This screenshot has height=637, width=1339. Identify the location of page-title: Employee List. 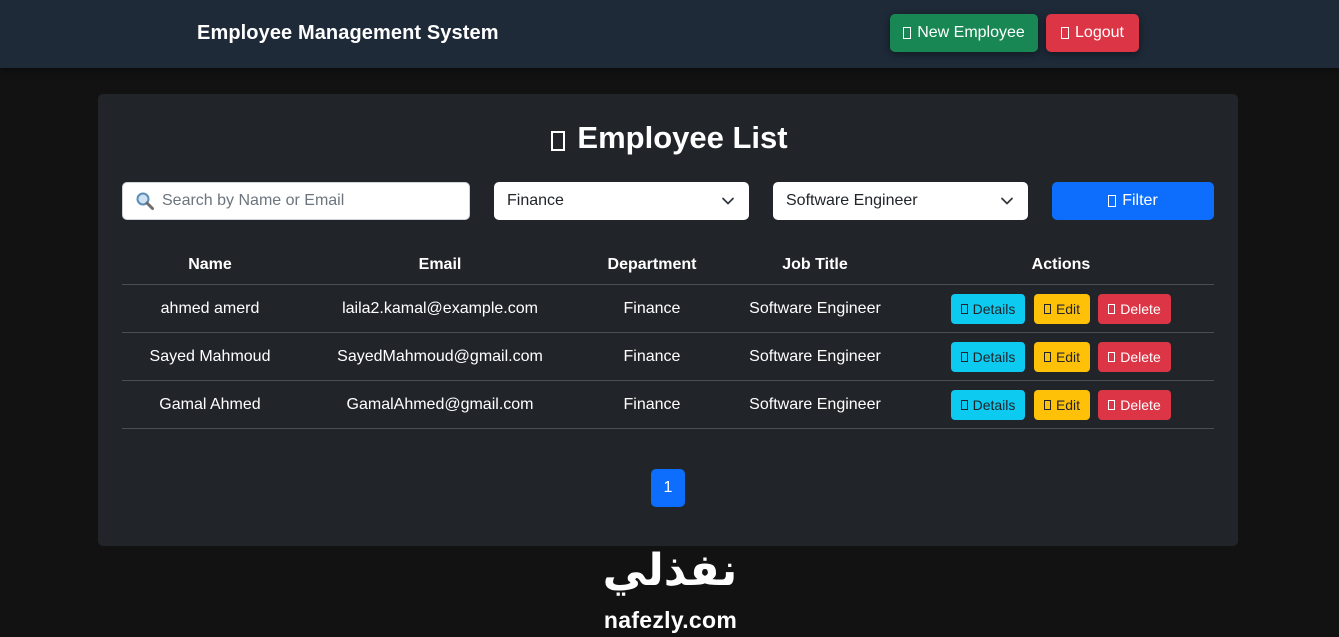
(682, 137).